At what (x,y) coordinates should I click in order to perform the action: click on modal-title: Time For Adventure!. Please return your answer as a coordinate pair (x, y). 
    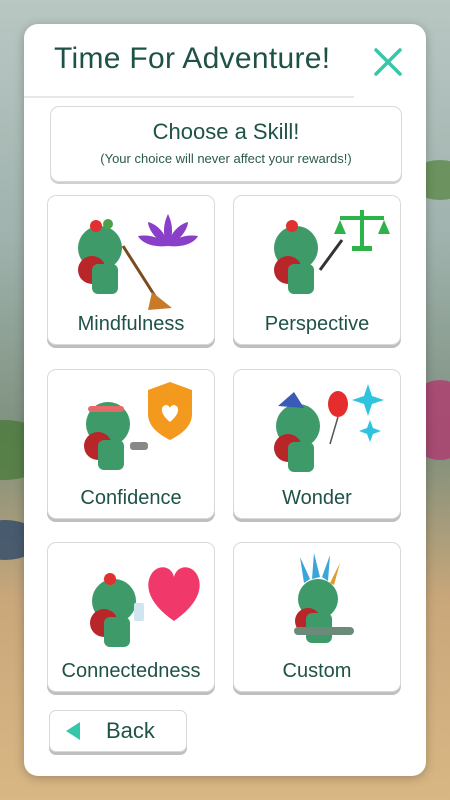
    Looking at the image, I should click on (192, 58).